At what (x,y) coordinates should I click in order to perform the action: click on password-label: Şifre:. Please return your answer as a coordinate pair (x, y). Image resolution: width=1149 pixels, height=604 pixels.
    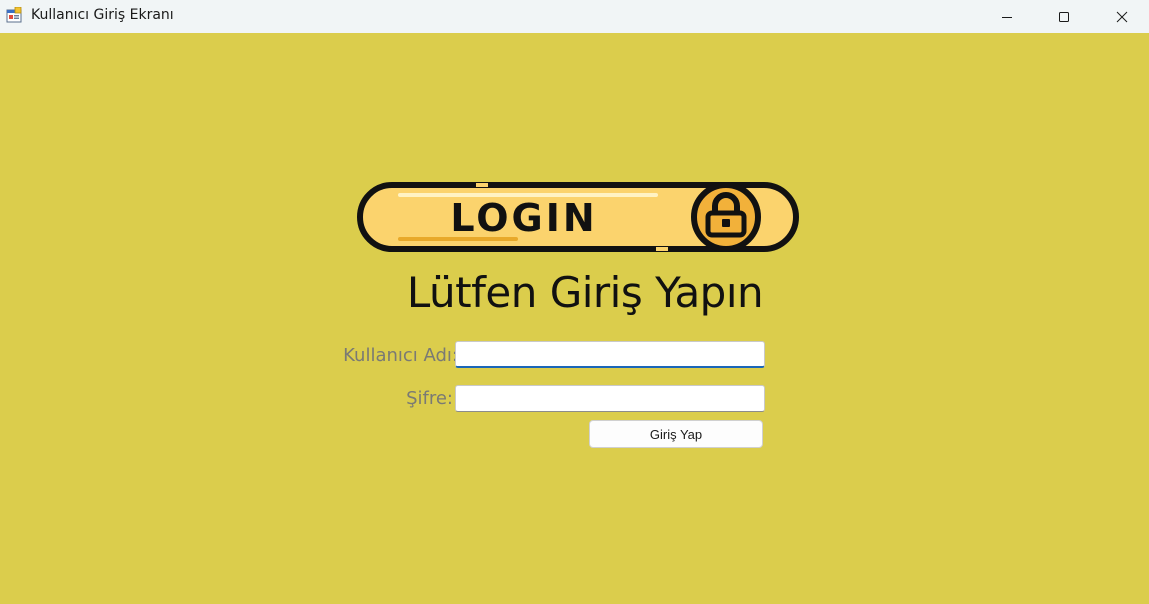
    Looking at the image, I should click on (429, 398).